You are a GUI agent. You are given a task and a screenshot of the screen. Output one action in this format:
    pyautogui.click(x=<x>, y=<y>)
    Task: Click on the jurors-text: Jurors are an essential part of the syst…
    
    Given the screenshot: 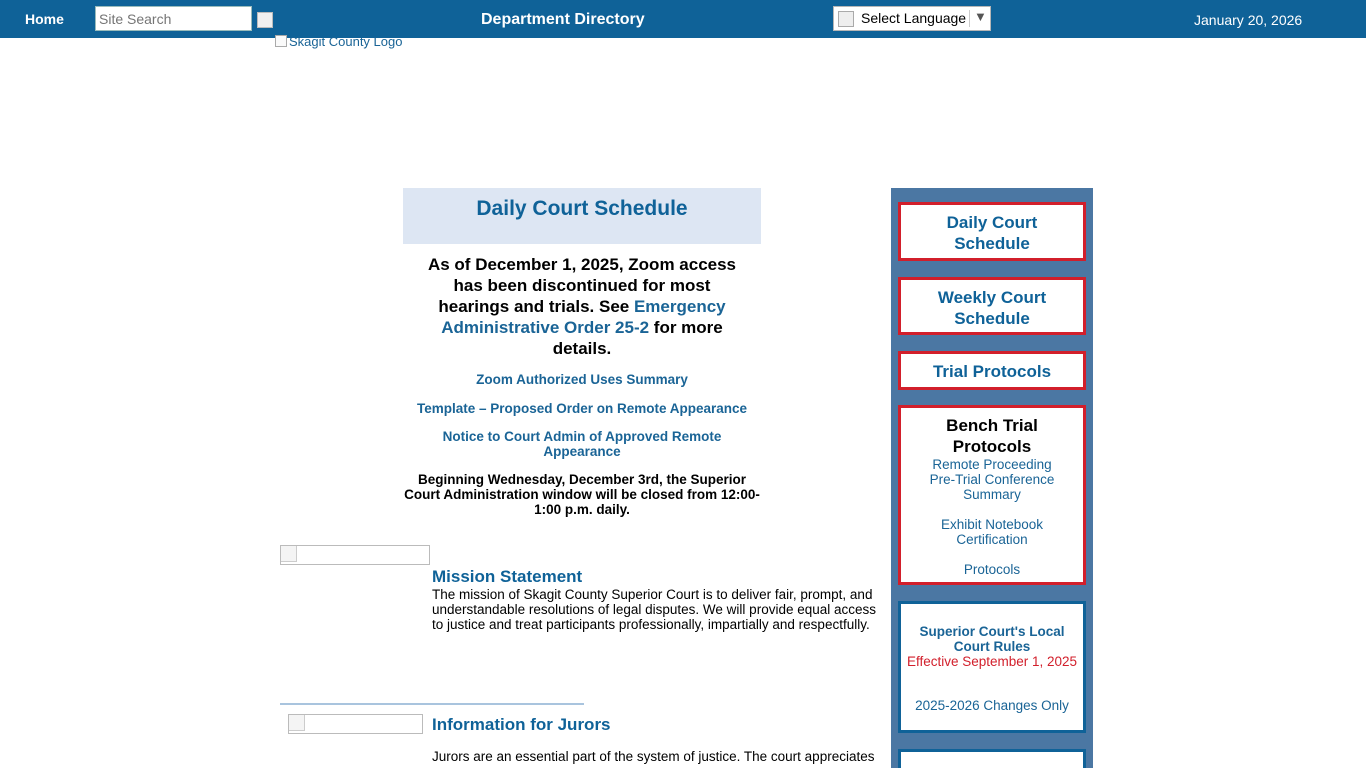 What is the action you would take?
    pyautogui.click(x=653, y=756)
    